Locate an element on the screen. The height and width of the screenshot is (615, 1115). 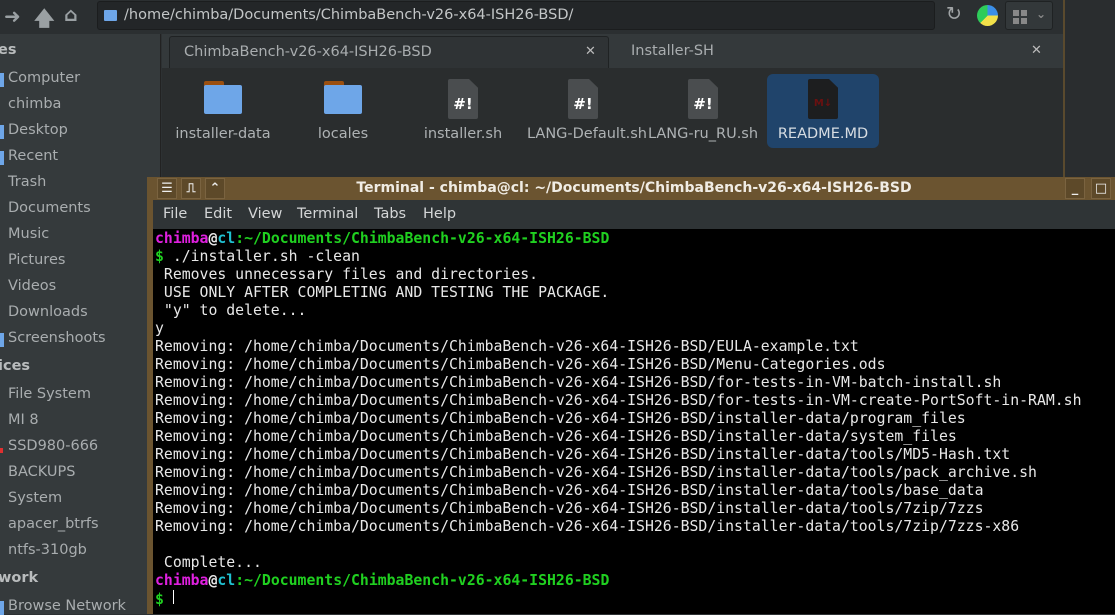
file-name: installer.sh is located at coordinates (463, 134).